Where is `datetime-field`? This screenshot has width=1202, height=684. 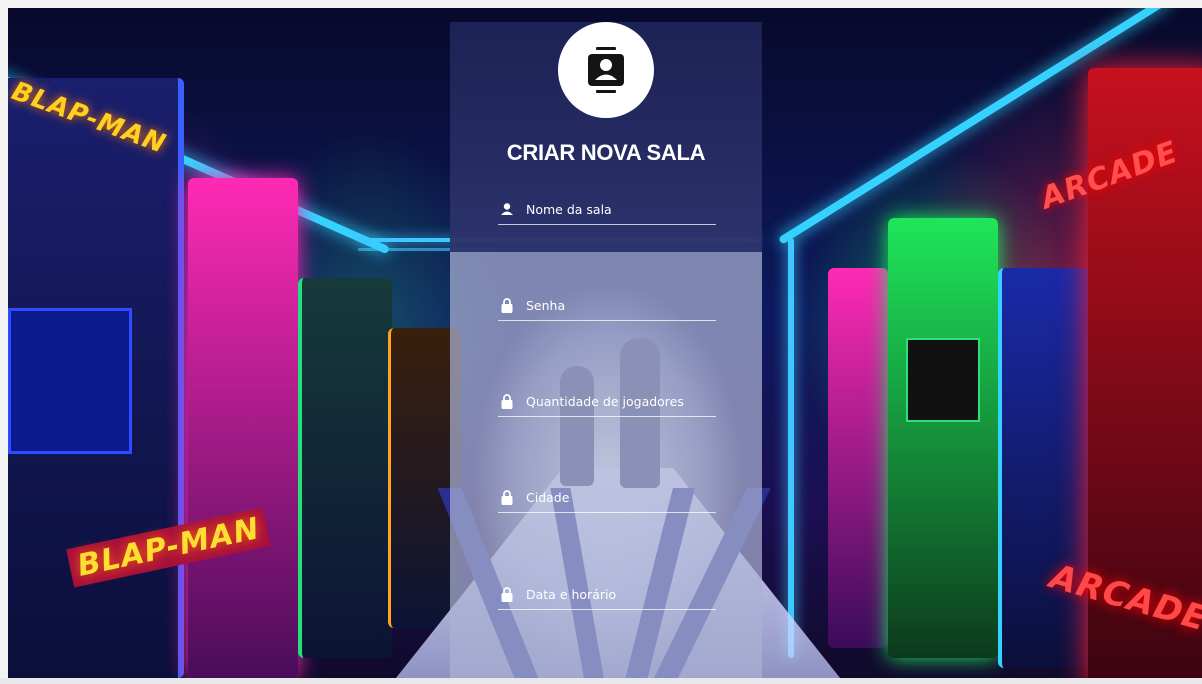 datetime-field is located at coordinates (607, 594).